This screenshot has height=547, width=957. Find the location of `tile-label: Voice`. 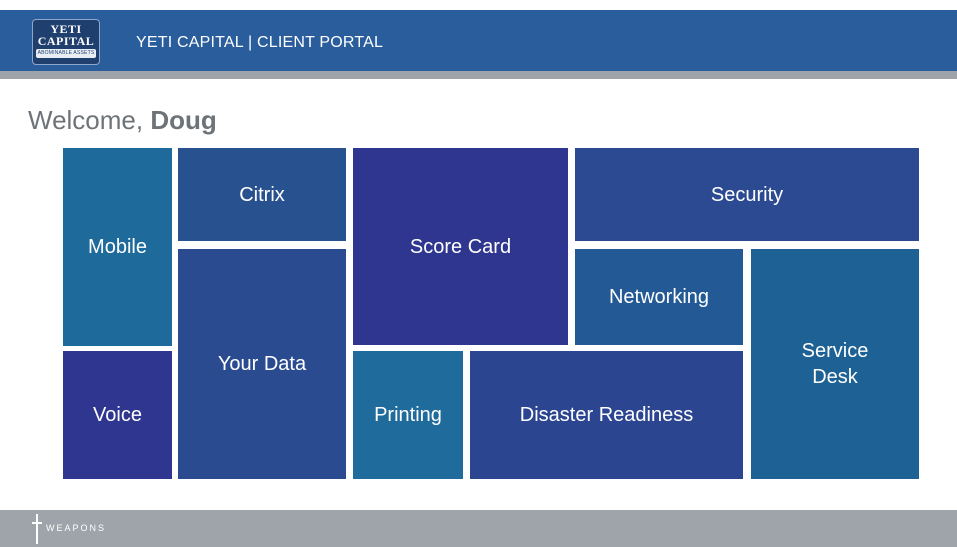

tile-label: Voice is located at coordinates (117, 415).